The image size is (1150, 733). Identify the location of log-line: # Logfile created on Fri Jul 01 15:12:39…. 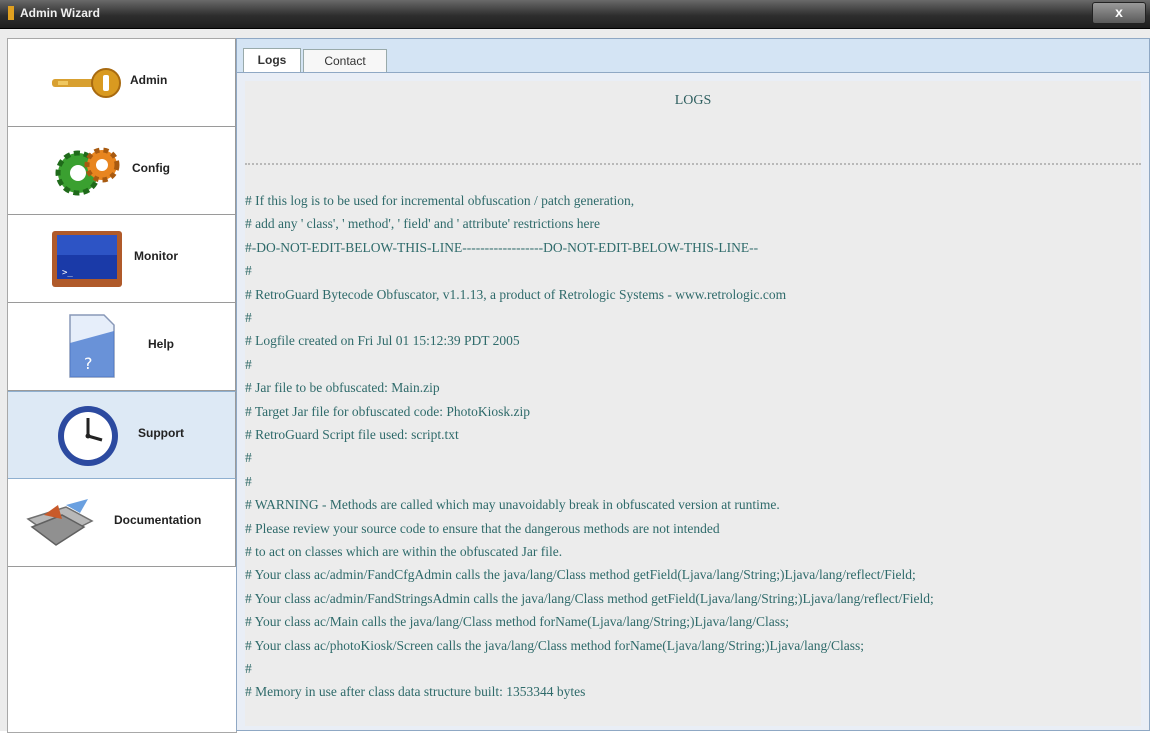
(382, 341).